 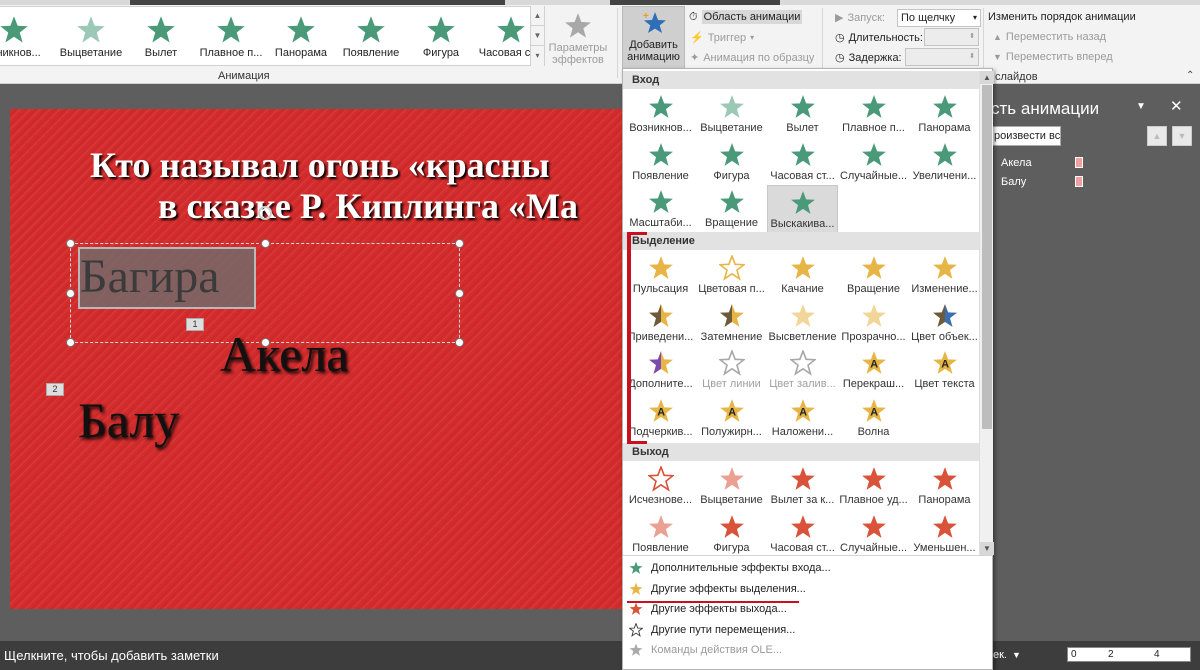 What do you see at coordinates (746, 17) in the screenshot?
I see `animation-pane-button: ⏱ Область анимации` at bounding box center [746, 17].